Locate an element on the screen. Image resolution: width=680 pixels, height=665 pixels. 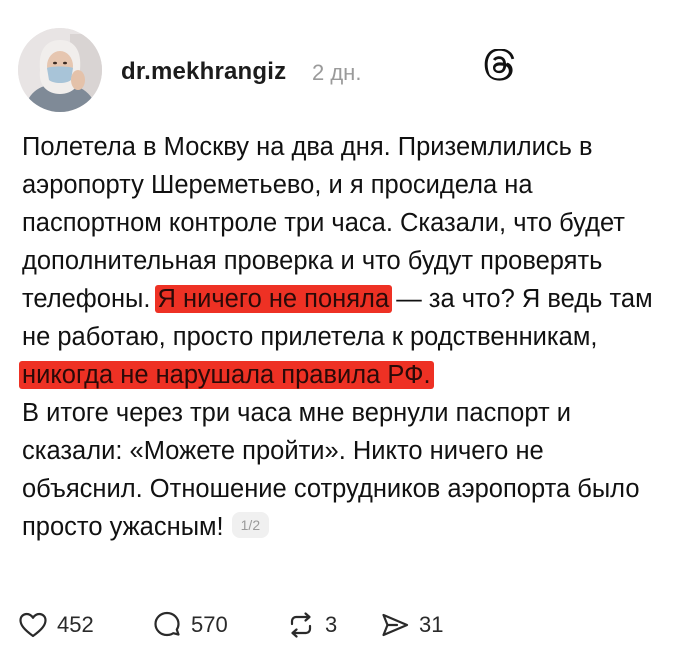
repost-button: 3 is located at coordinates (311, 625).